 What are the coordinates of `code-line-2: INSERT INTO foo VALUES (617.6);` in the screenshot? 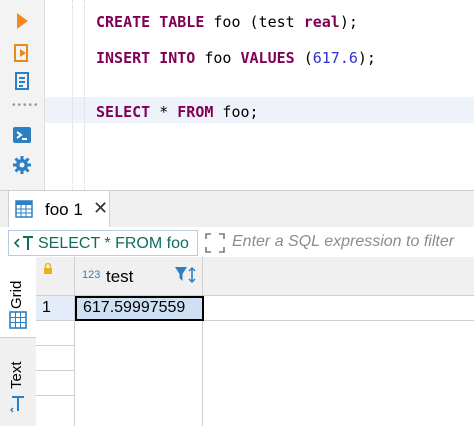 It's located at (236, 58).